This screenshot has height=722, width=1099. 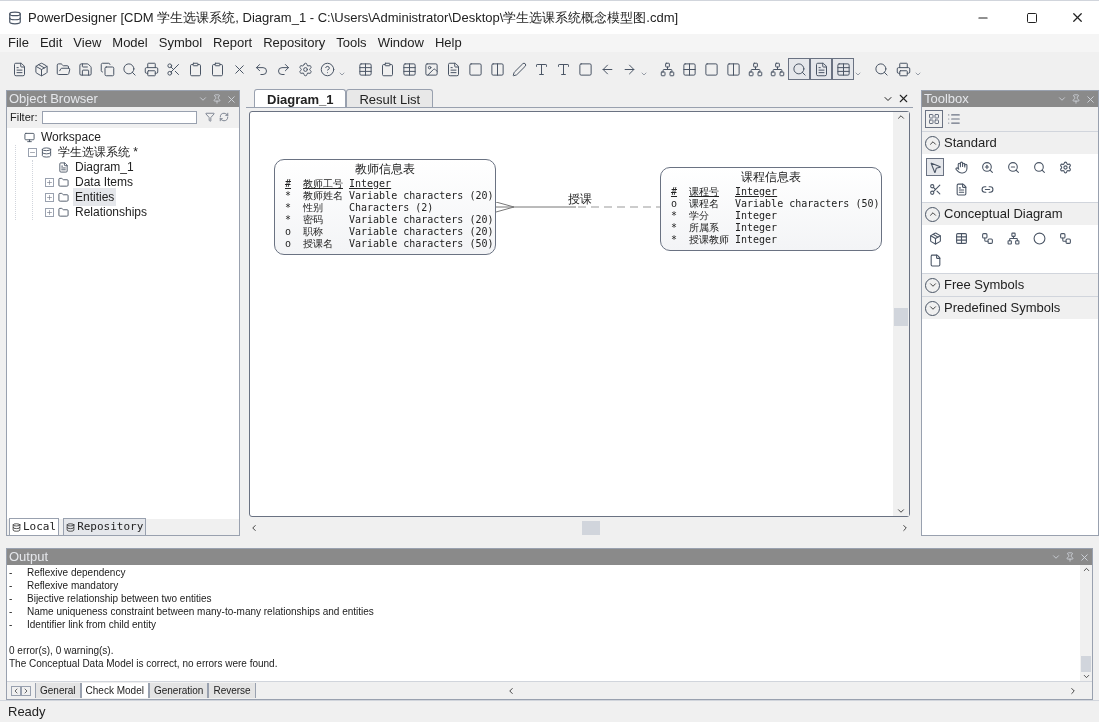 I want to click on refresh-icon, so click(x=223, y=117).